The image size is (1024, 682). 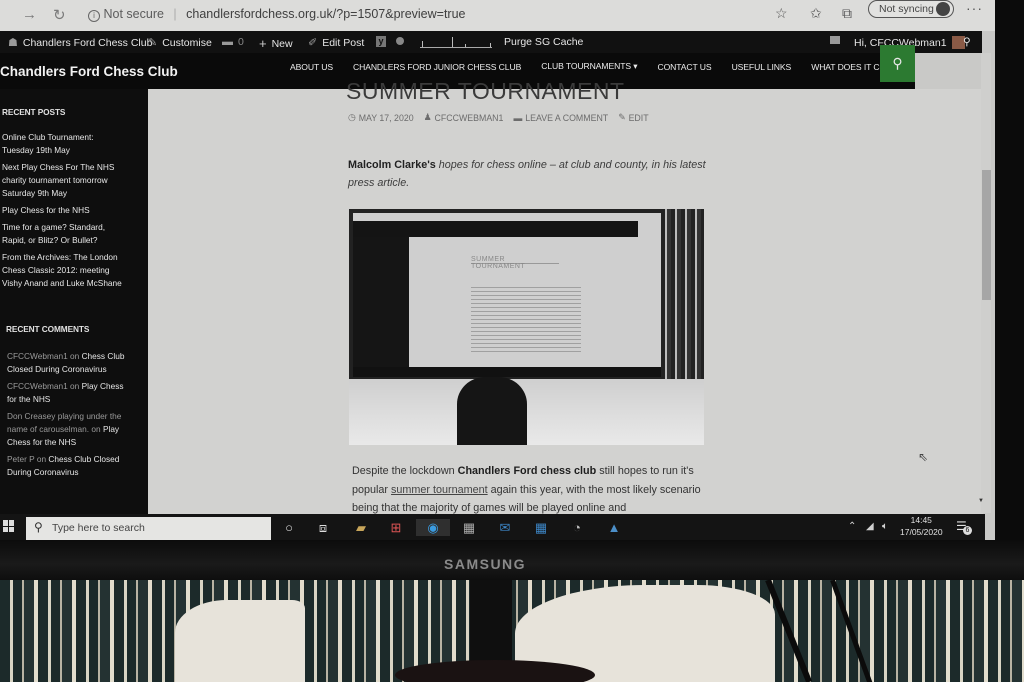 I want to click on network-app-icon: ▦, so click(x=469, y=527).